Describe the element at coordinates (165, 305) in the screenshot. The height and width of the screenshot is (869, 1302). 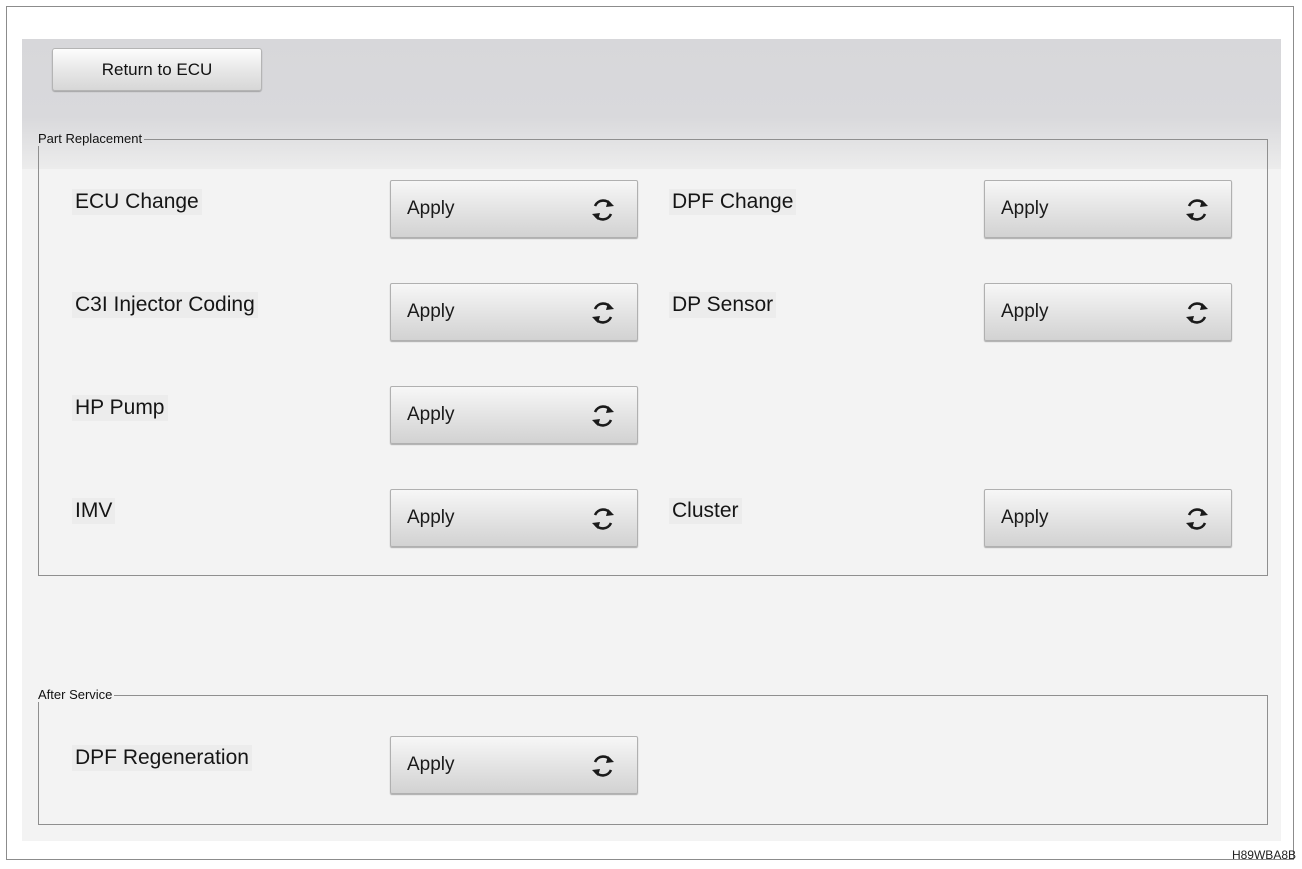
I see `c3i-injector-coding-label: C3I Injector Coding` at that location.